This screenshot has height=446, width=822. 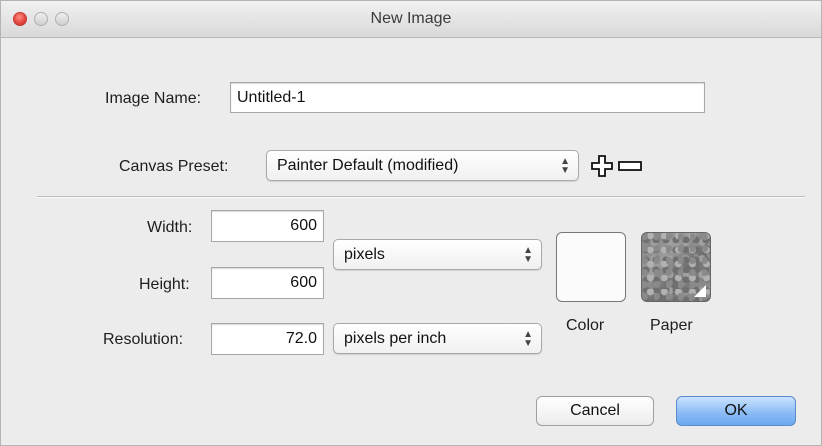 I want to click on resolution-units-select: pixels per inch ▲ ▼, so click(x=437, y=338).